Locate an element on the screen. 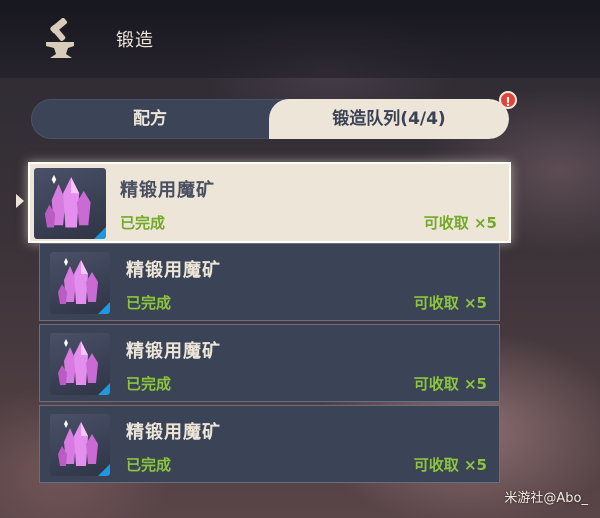  tab-forging-queue: 锻造队列(4/4) is located at coordinates (389, 119).